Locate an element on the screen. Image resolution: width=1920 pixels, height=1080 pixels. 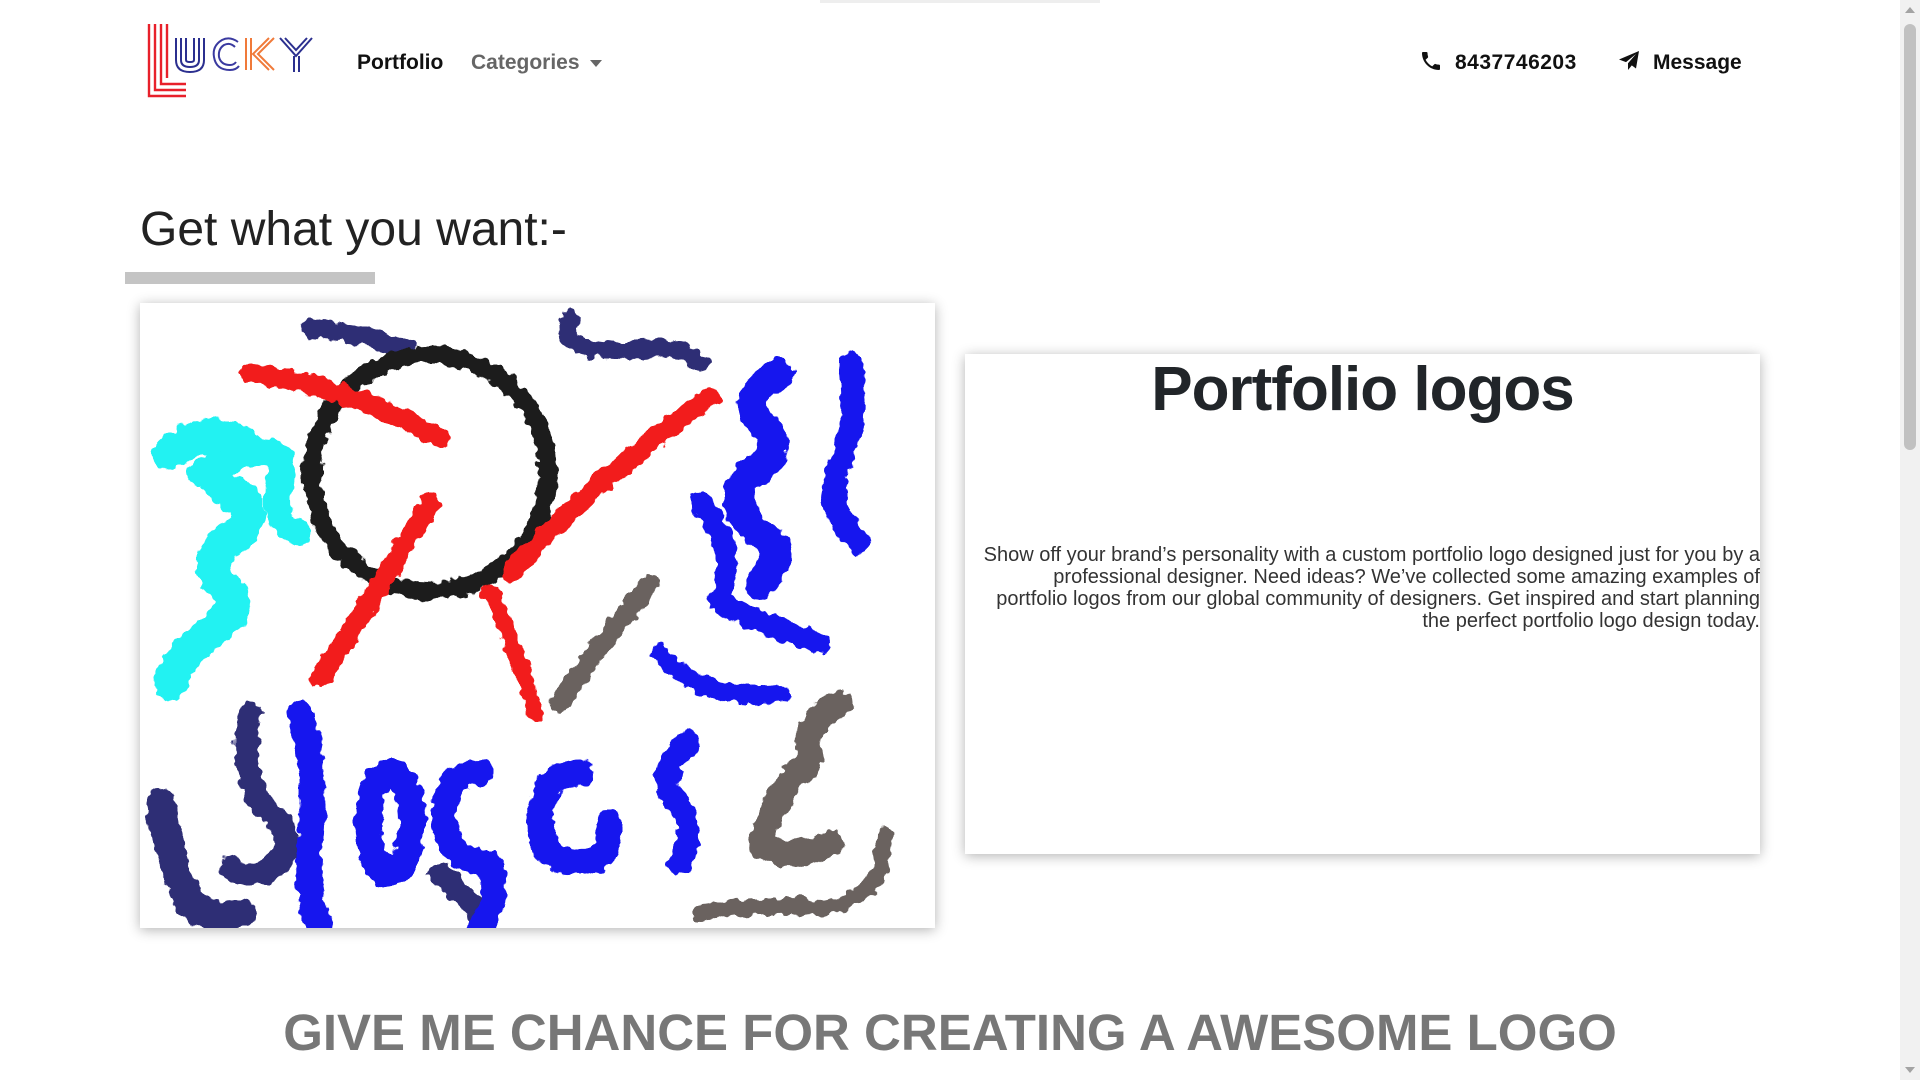
nav-portfolio-link: Portfolio is located at coordinates (400, 63).